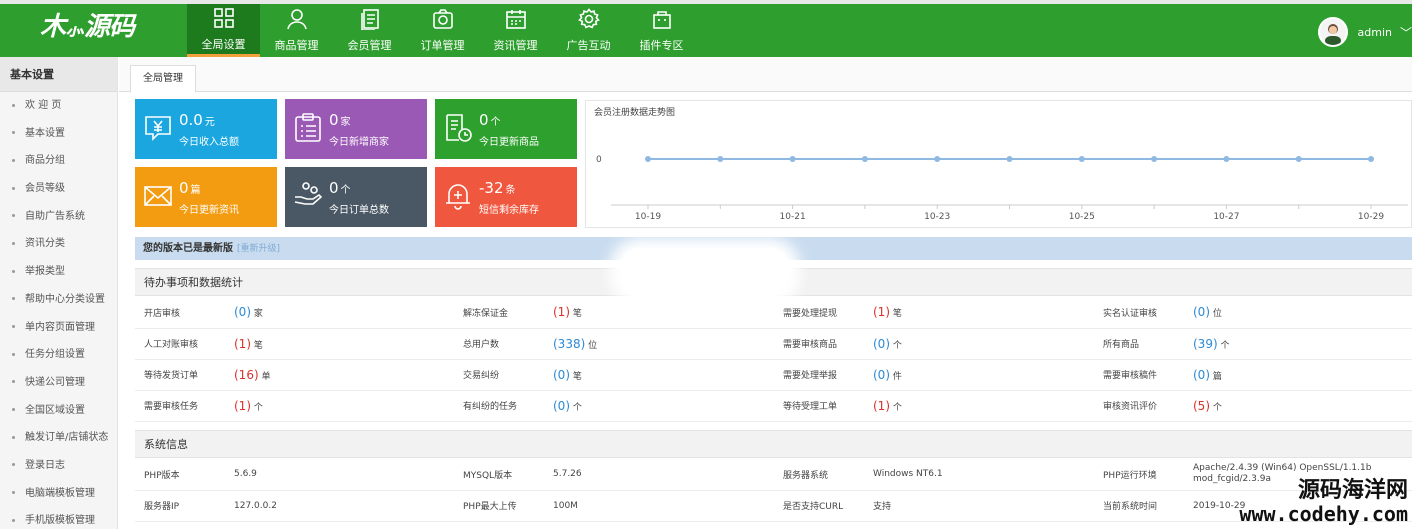 This screenshot has width=1412, height=529. I want to click on sidebar-item-label: 快递公司管理, so click(55, 382).